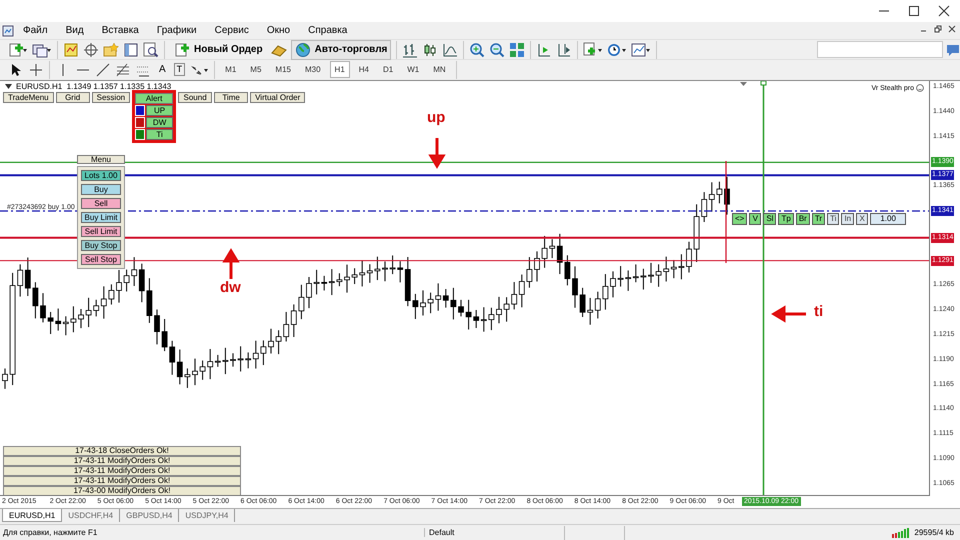  What do you see at coordinates (73, 97) in the screenshot?
I see `panel-tab: Grid` at bounding box center [73, 97].